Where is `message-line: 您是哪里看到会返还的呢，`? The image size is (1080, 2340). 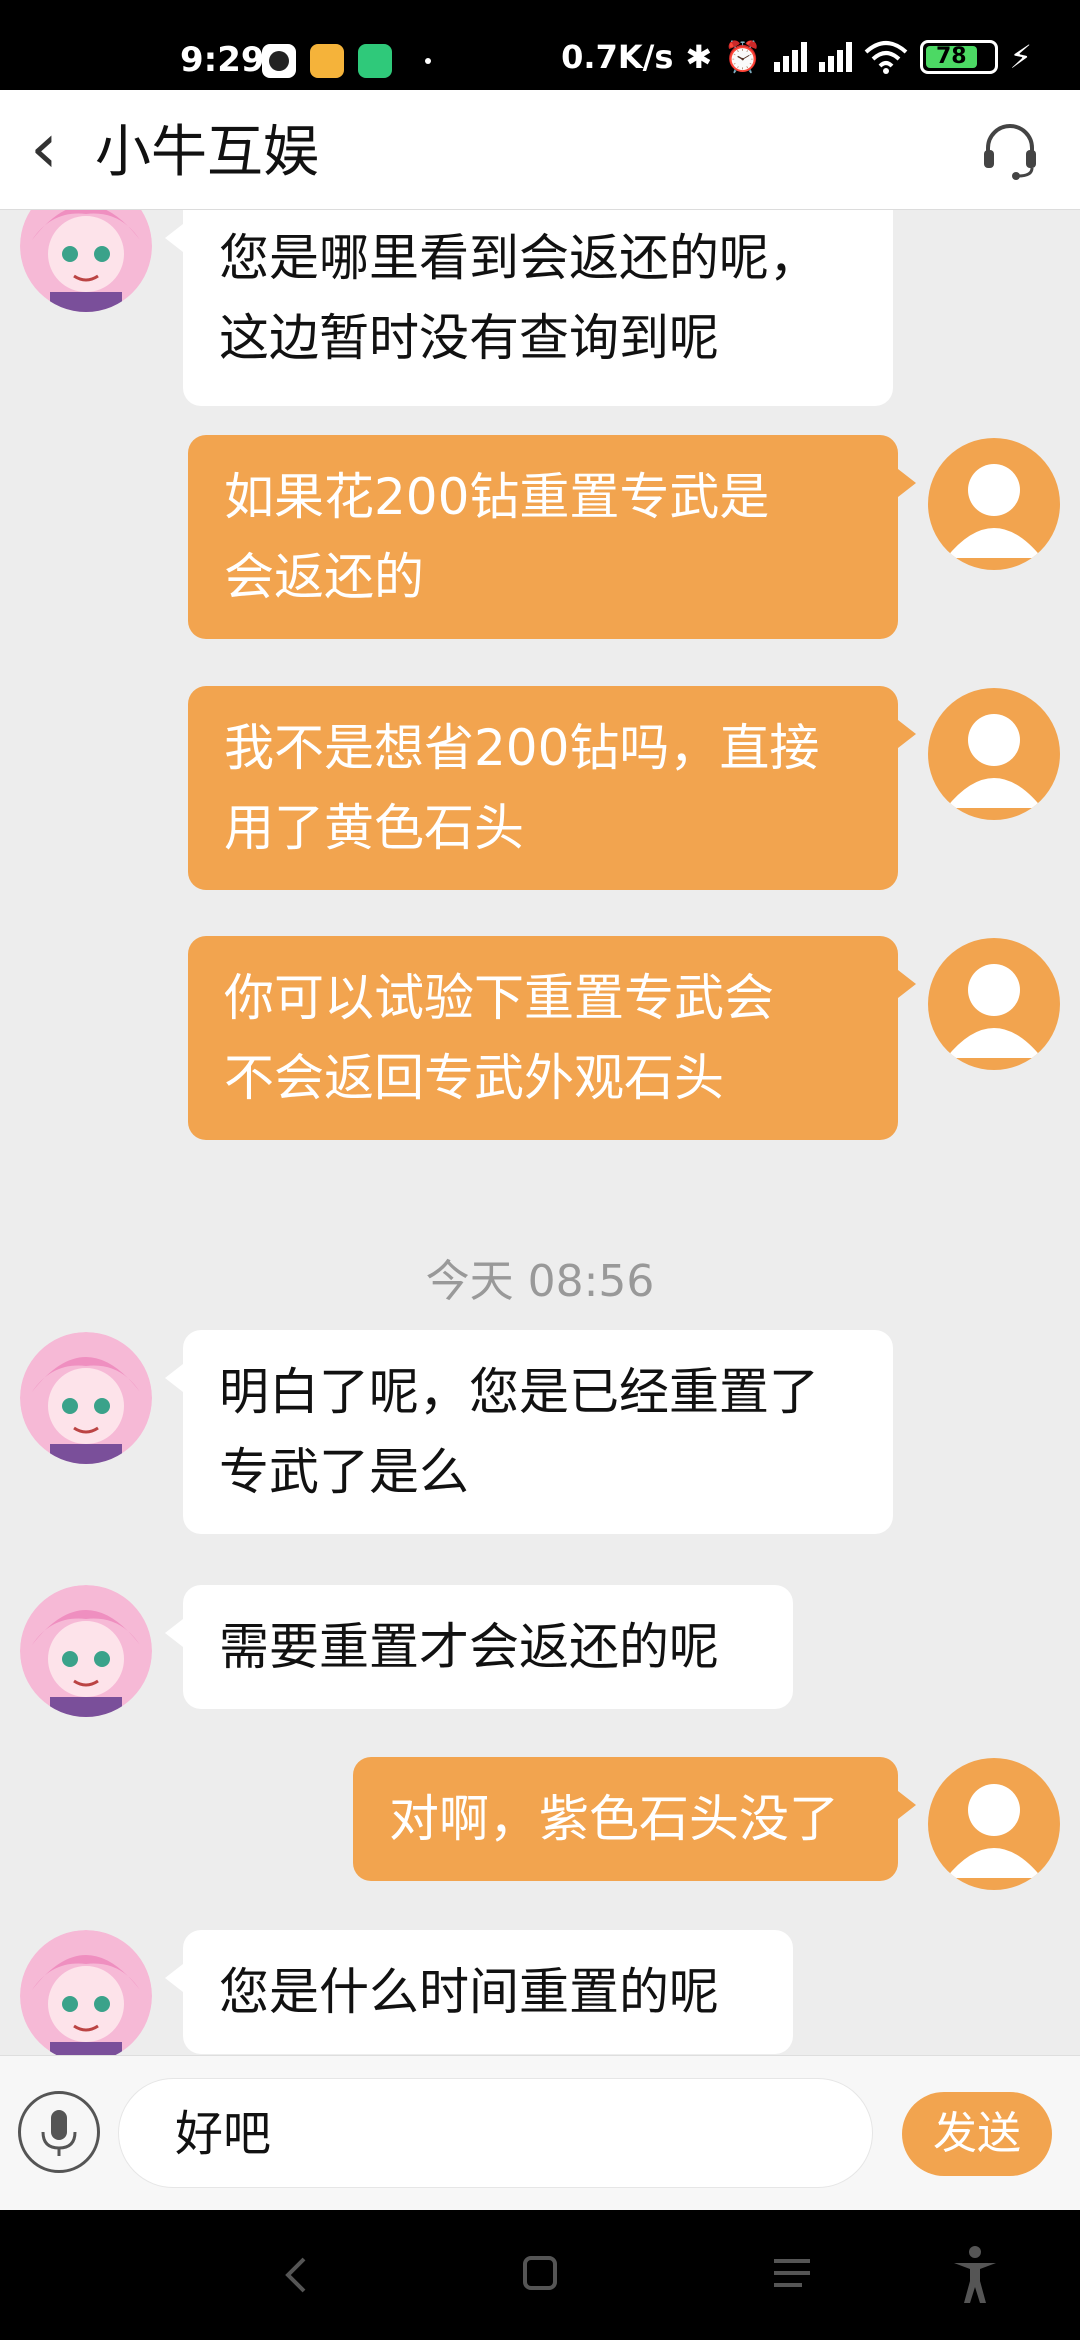 message-line: 您是哪里看到会返还的呢， is located at coordinates (519, 258).